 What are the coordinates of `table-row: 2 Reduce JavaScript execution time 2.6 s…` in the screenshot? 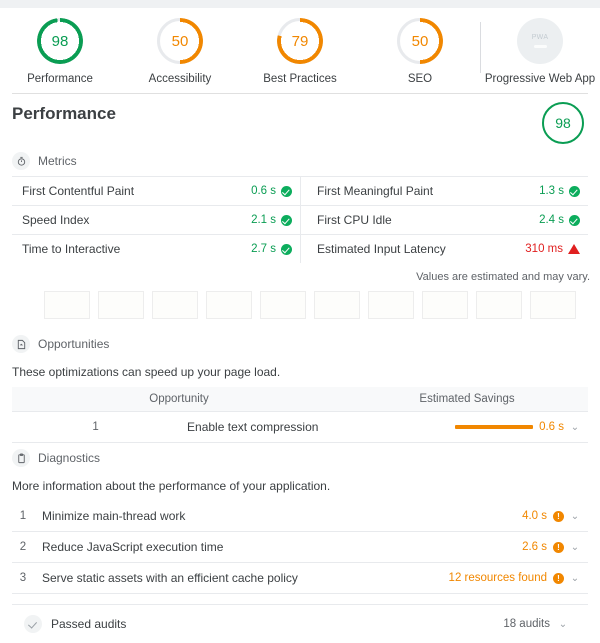 It's located at (300, 547).